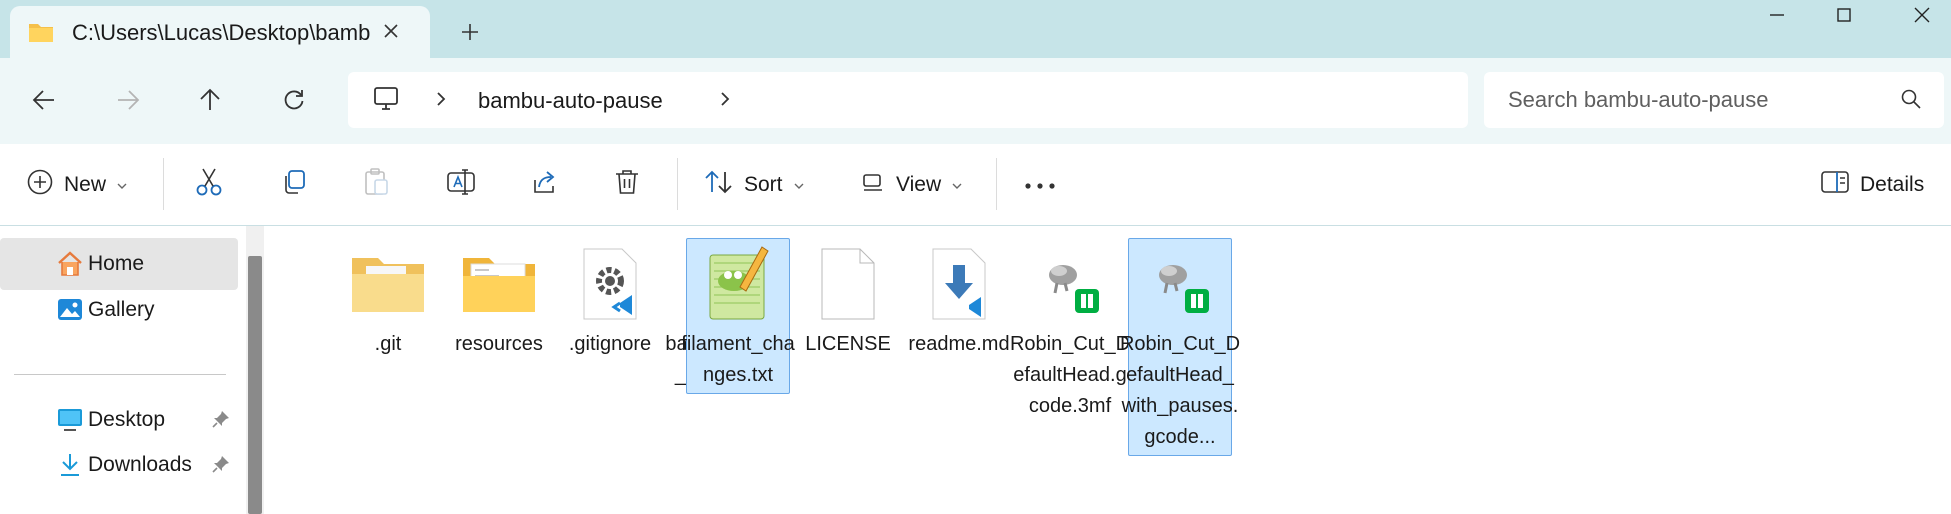 The image size is (1951, 514). What do you see at coordinates (848, 284) in the screenshot?
I see `blank-file-icon` at bounding box center [848, 284].